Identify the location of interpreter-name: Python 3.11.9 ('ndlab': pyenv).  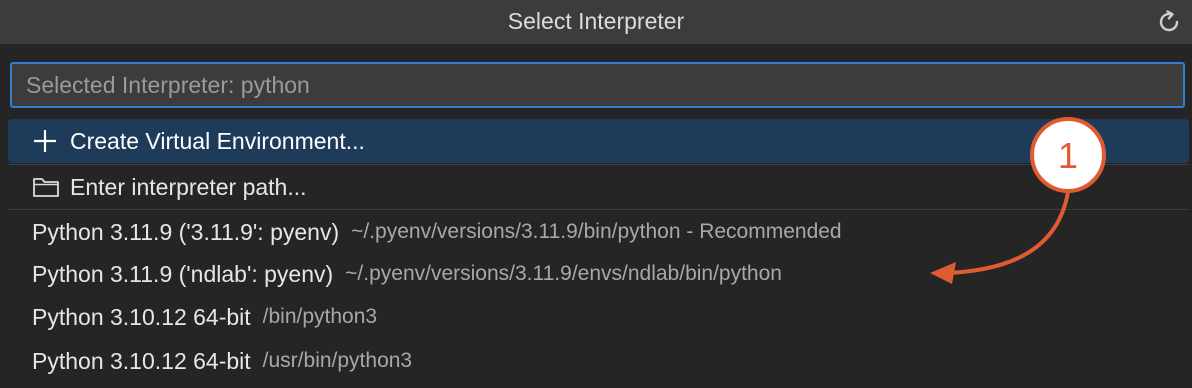
(183, 273).